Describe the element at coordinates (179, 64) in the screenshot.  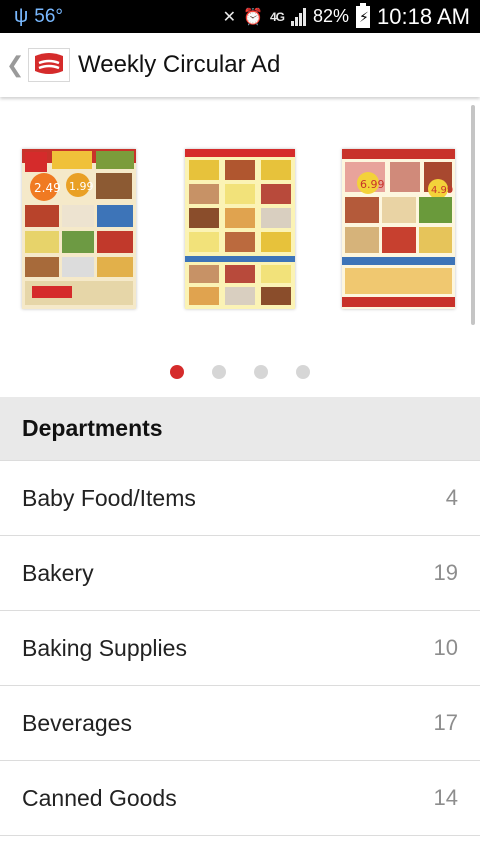
I see `page-title: Weekly Circular Ad` at that location.